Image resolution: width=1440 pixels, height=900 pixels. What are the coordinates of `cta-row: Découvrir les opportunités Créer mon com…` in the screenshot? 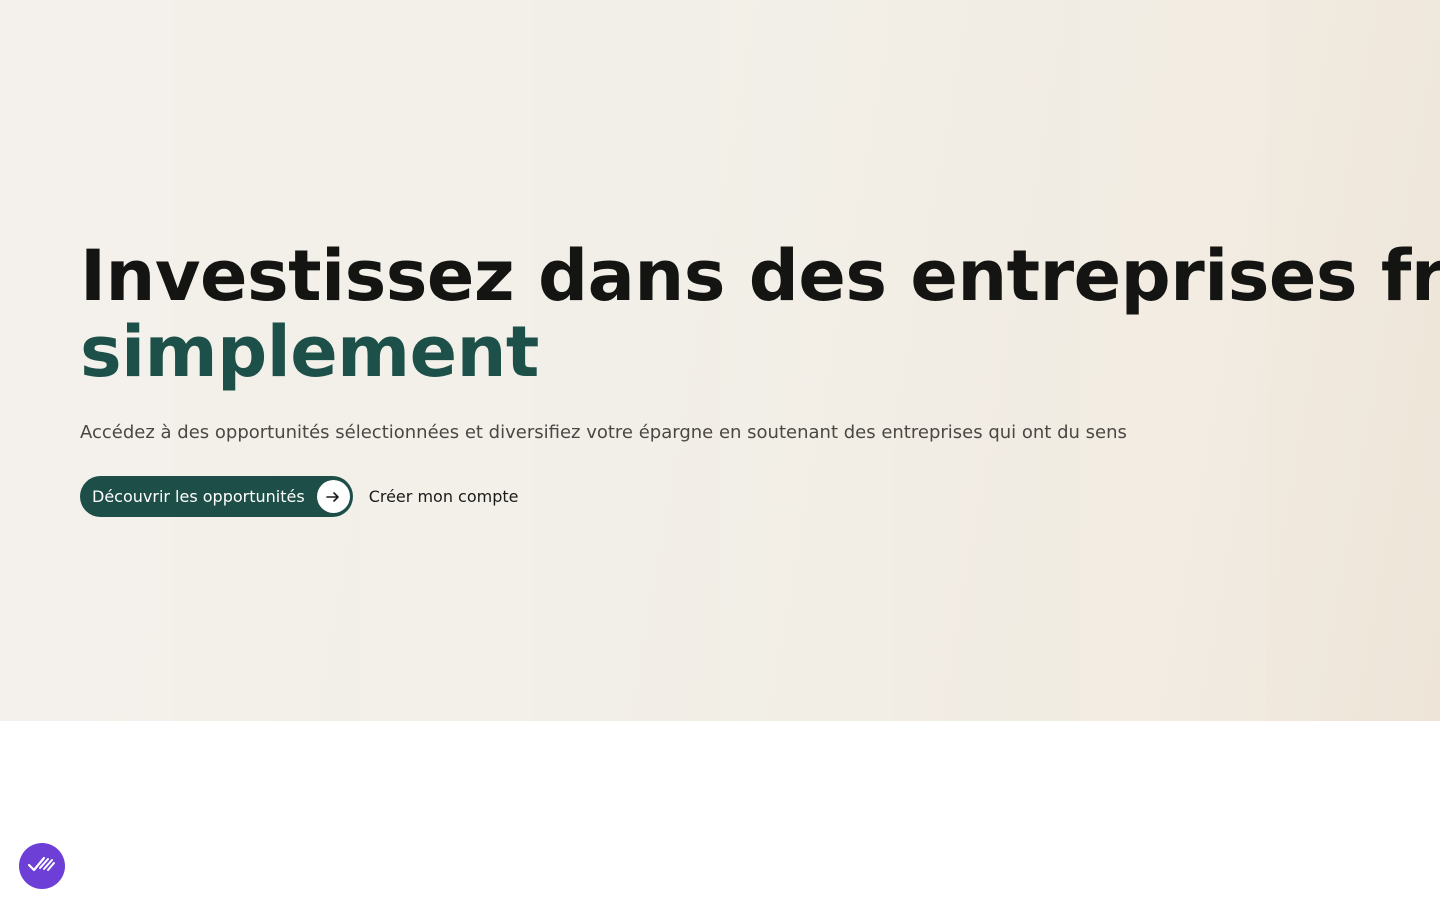 It's located at (760, 496).